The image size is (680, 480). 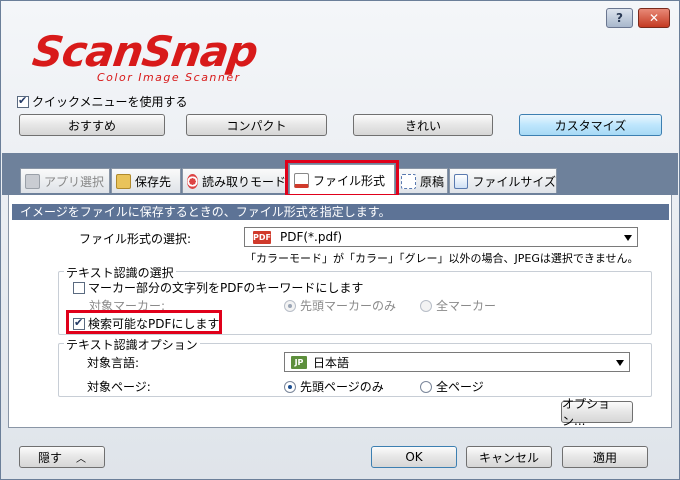 What do you see at coordinates (619, 18) in the screenshot?
I see `help-button: ?` at bounding box center [619, 18].